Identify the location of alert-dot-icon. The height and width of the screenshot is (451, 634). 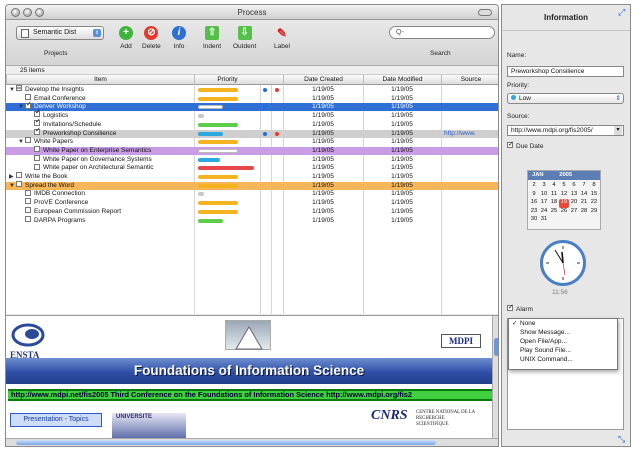
(277, 133).